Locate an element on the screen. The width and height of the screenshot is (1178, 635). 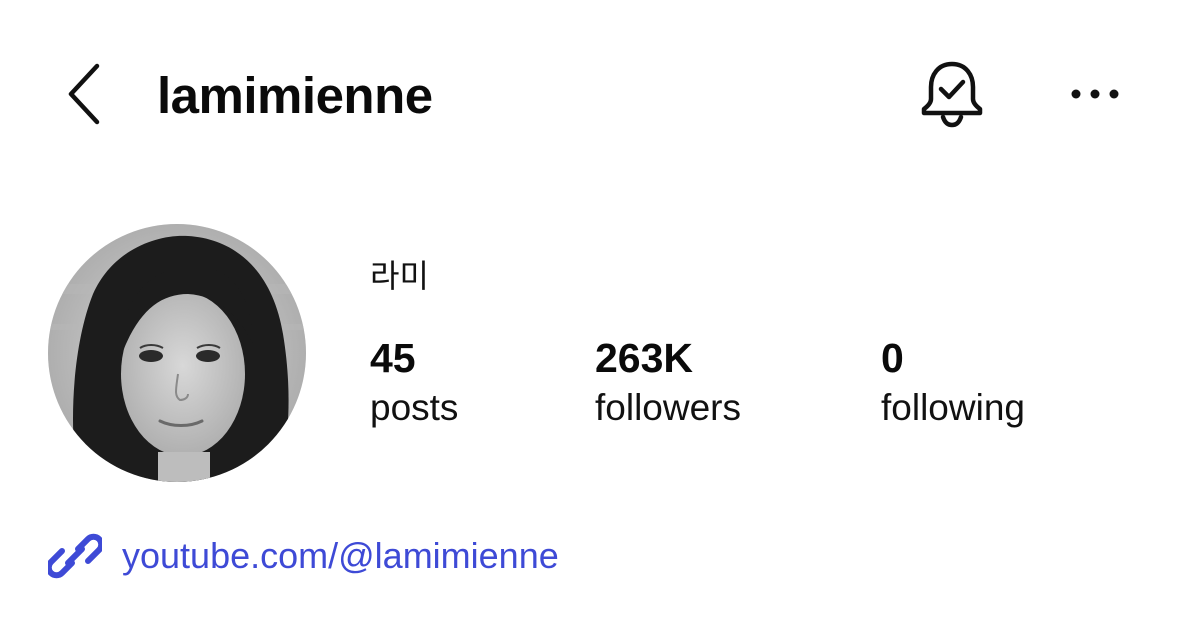
more-horizontal-icon is located at coordinates (1095, 96).